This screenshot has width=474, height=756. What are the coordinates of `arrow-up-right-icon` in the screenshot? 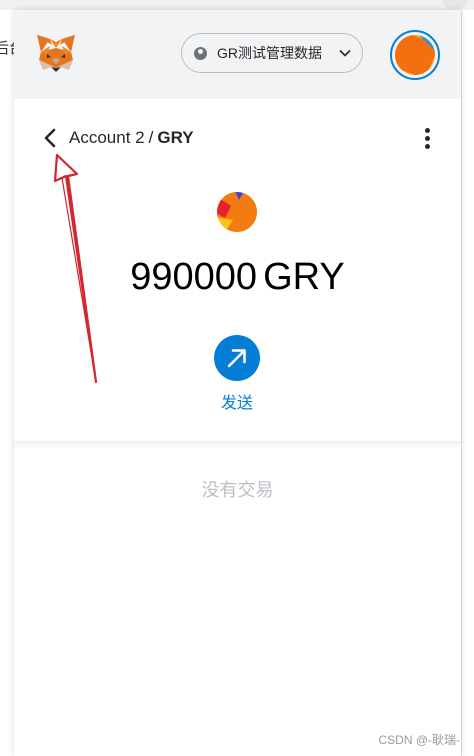 It's located at (236, 358).